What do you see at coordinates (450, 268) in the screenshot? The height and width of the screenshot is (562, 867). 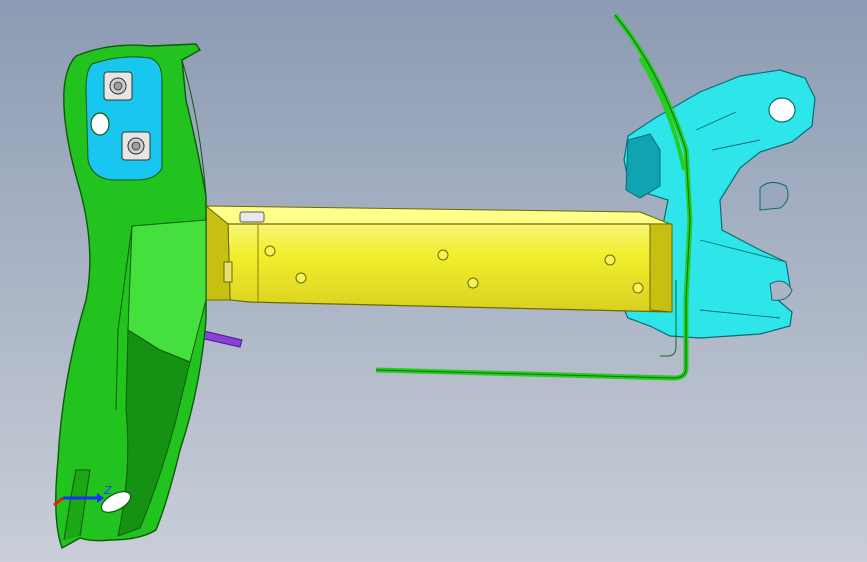 I see `crossbeam-front-face` at bounding box center [450, 268].